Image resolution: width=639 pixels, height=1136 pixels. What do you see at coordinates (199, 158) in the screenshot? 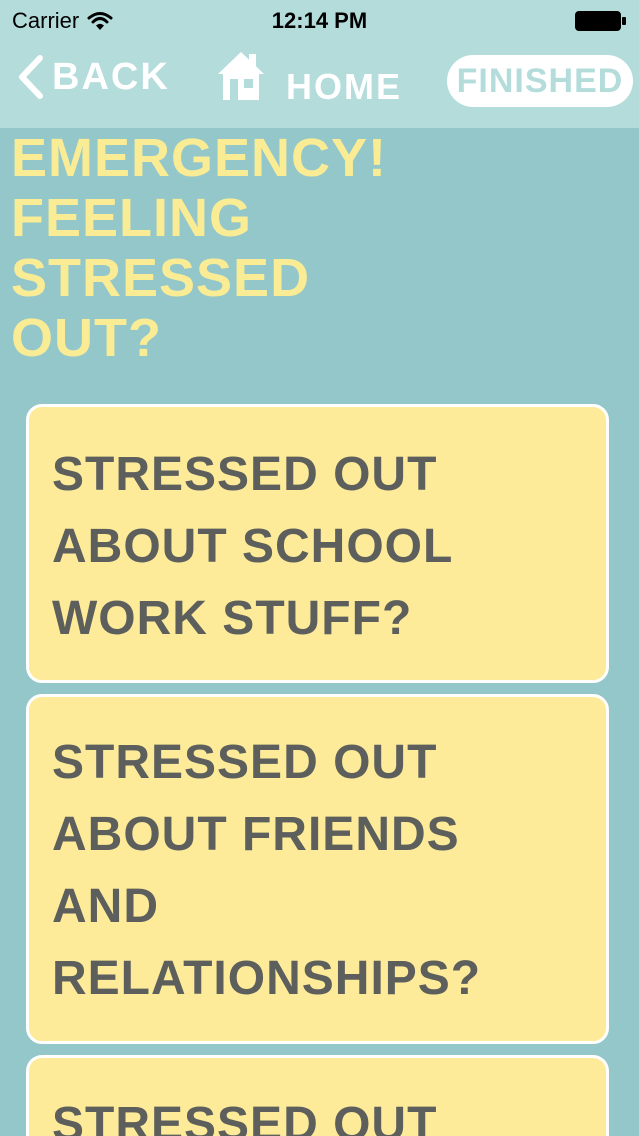
I see `page-title-line: EMERGENCY!` at bounding box center [199, 158].